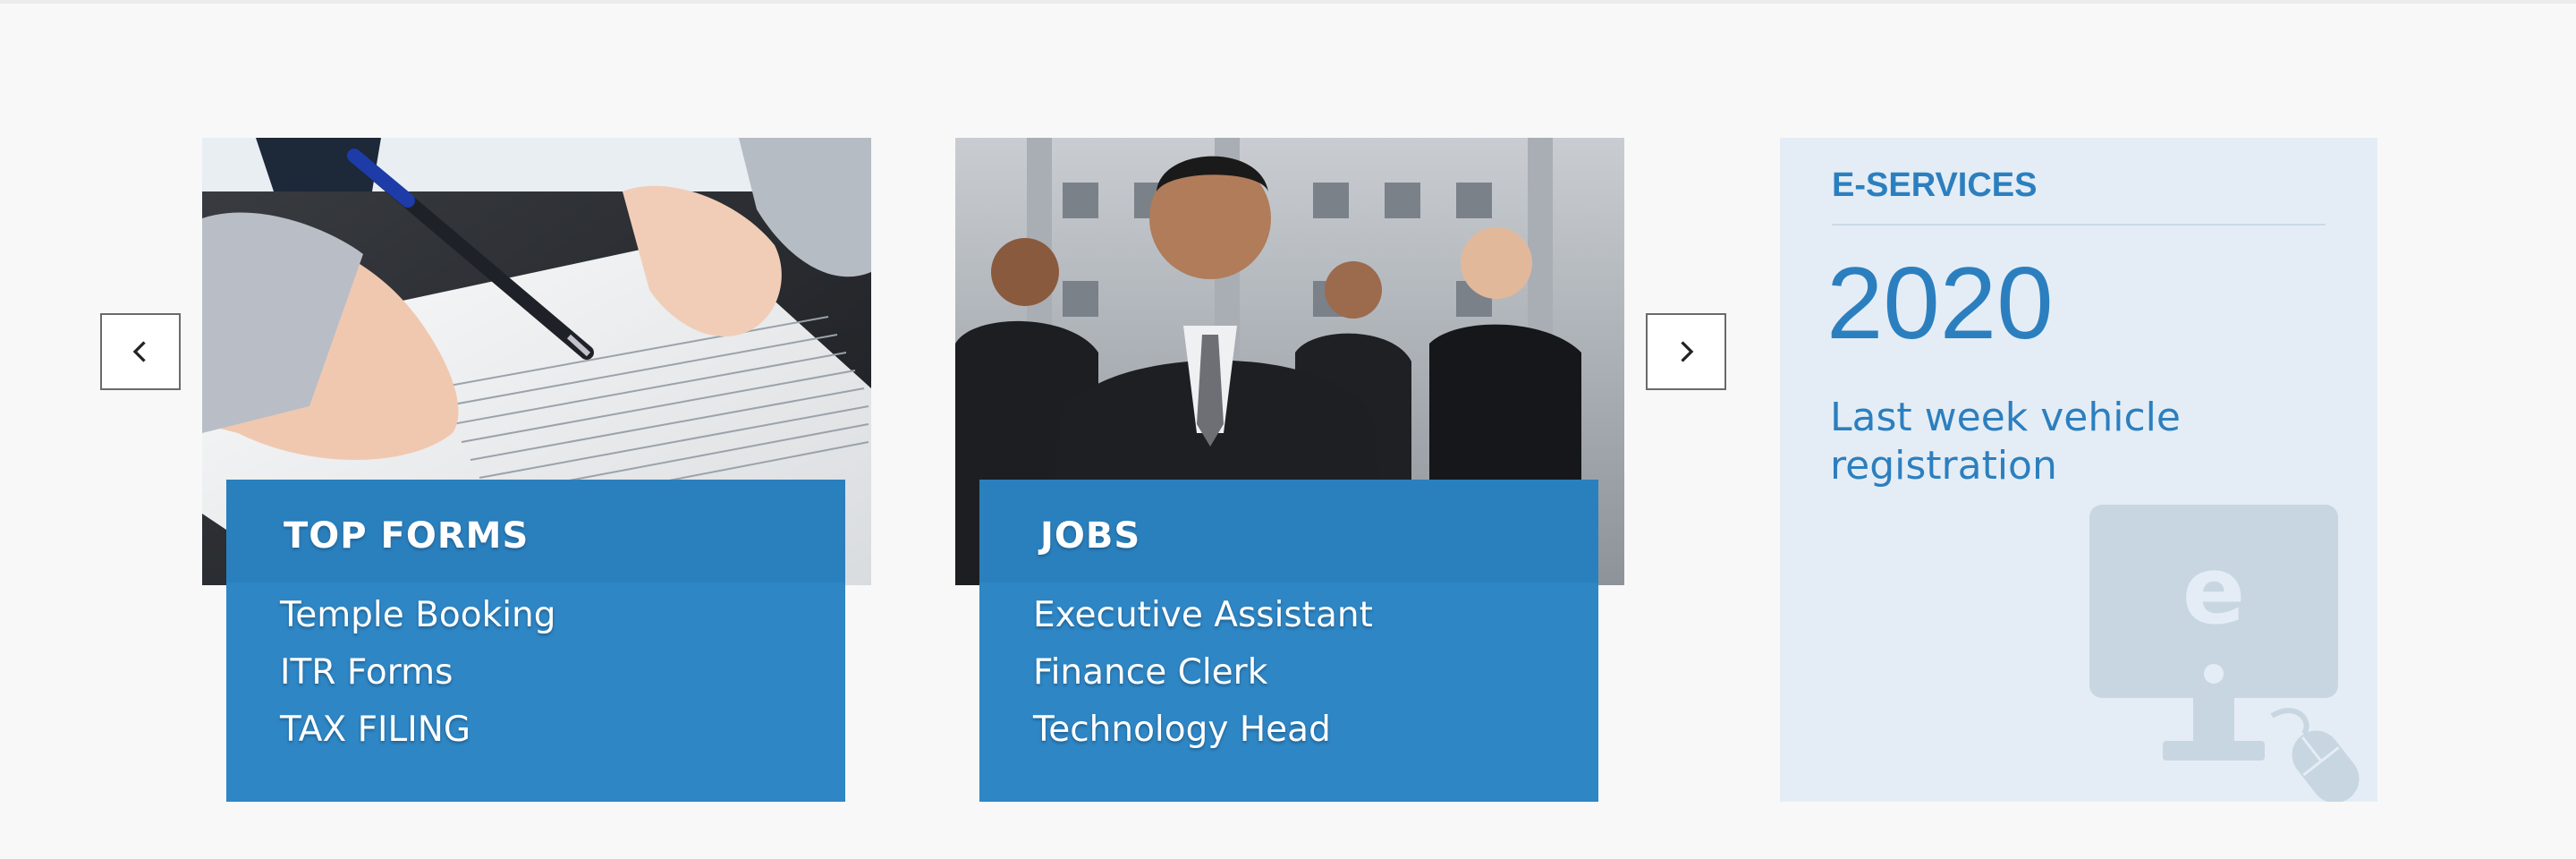 The width and height of the screenshot is (2576, 859). What do you see at coordinates (1203, 615) in the screenshot?
I see `list-item-executive-assistant: Executive Assistant` at bounding box center [1203, 615].